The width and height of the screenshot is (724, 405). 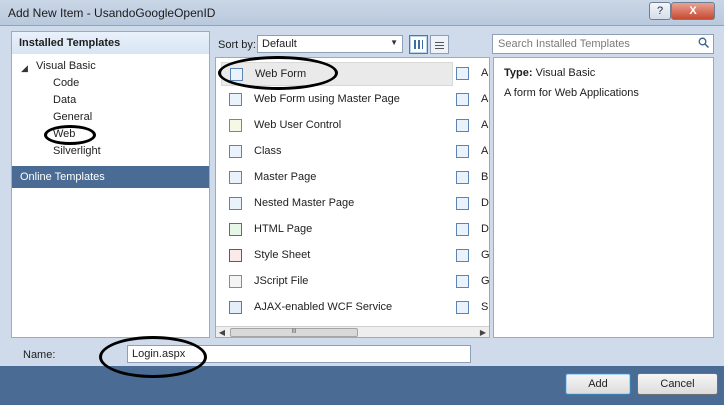 I want to click on tree-item-code: Code, so click(x=66, y=83).